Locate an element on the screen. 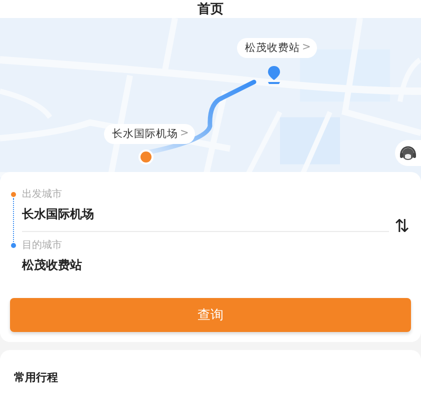 This screenshot has width=421, height=400. customer-service-button is located at coordinates (408, 153).